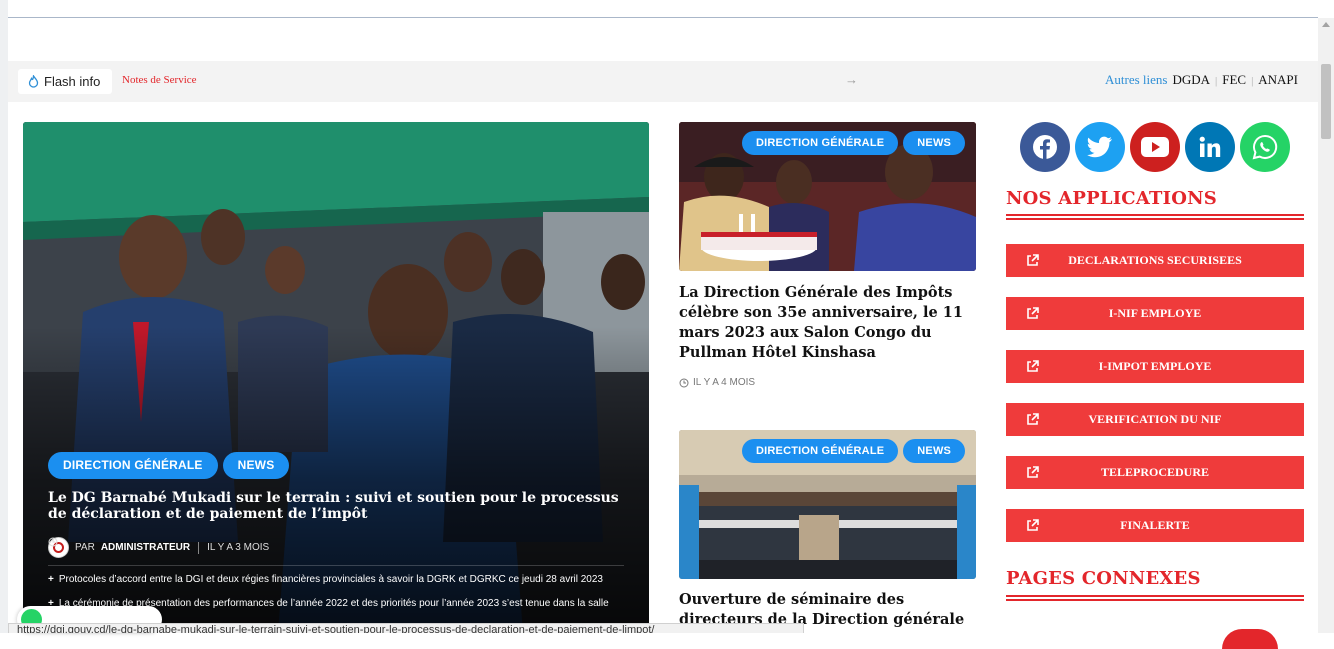 The width and height of the screenshot is (1334, 649). Describe the element at coordinates (51, 579) in the screenshot. I see `plus-icon: +` at that location.